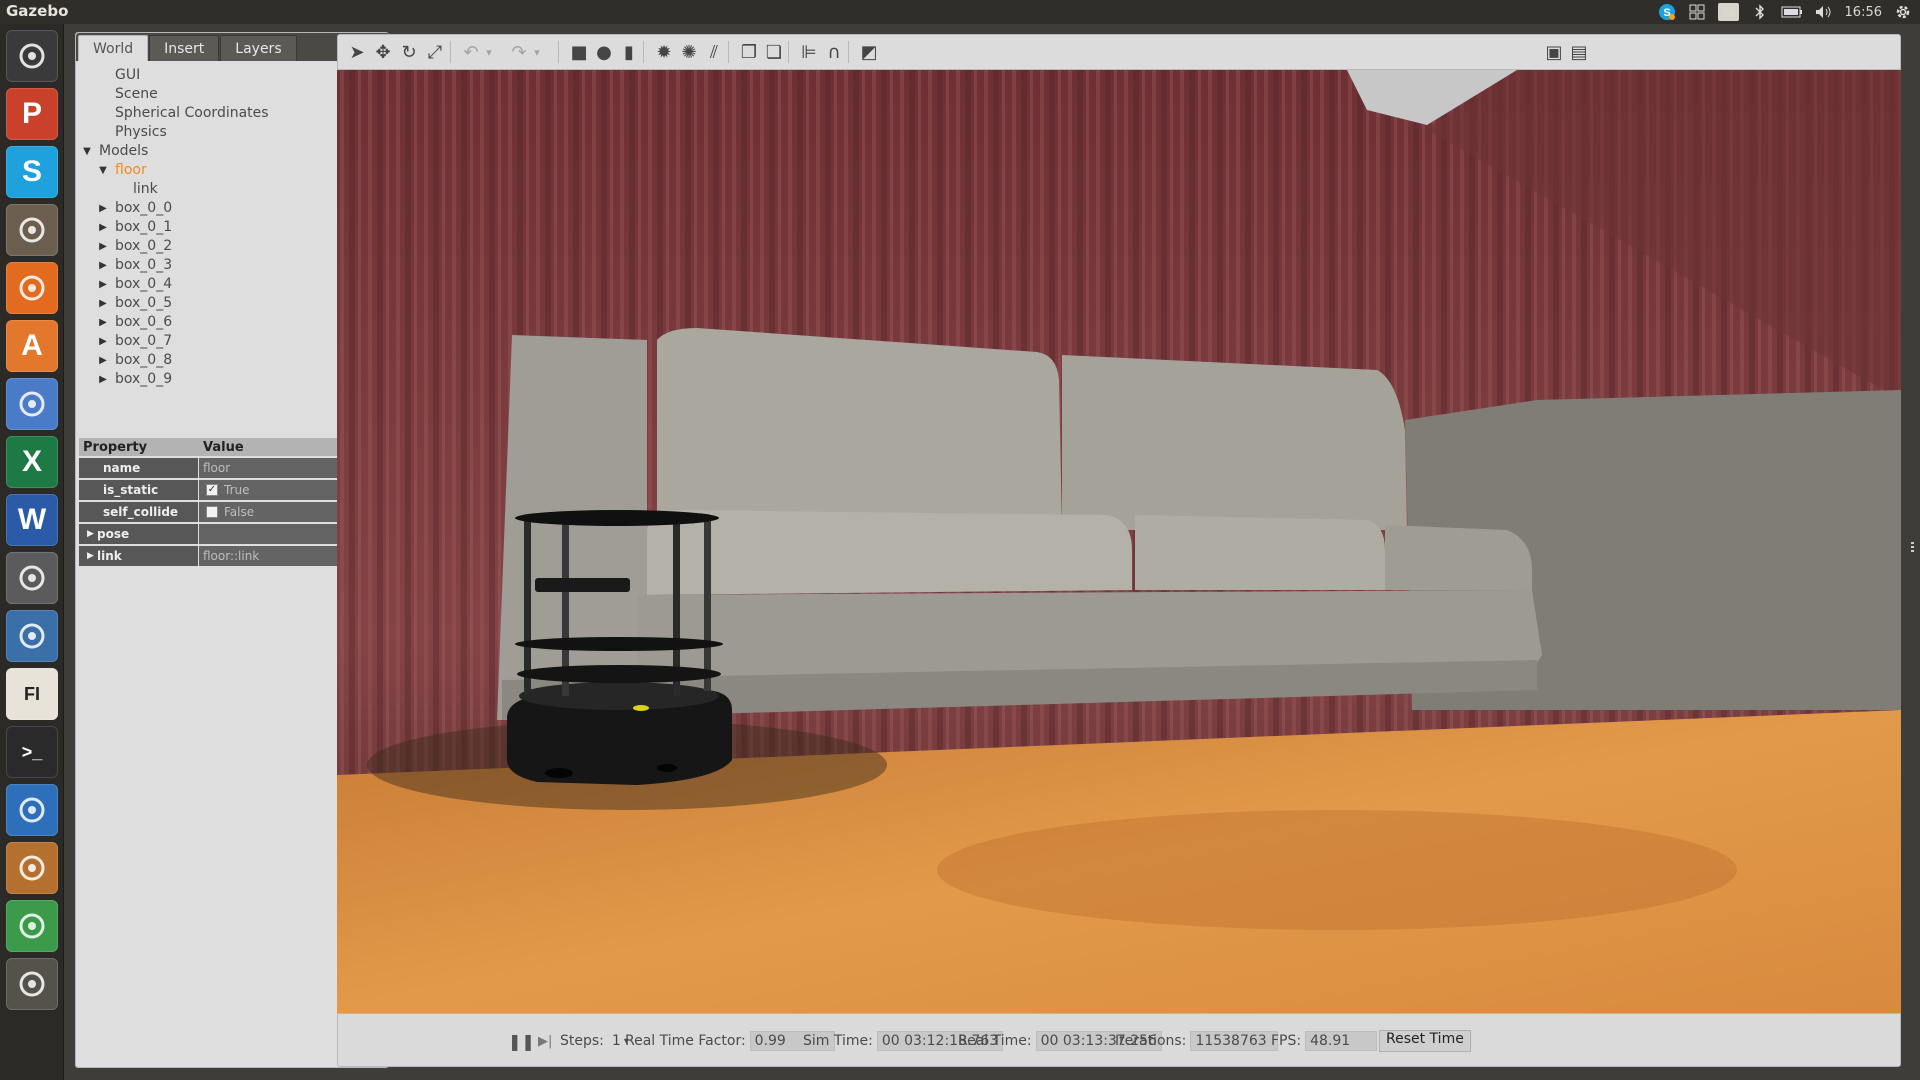 The width and height of the screenshot is (1920, 1080). I want to click on tree-item: ▶ box_0_7, so click(134, 341).